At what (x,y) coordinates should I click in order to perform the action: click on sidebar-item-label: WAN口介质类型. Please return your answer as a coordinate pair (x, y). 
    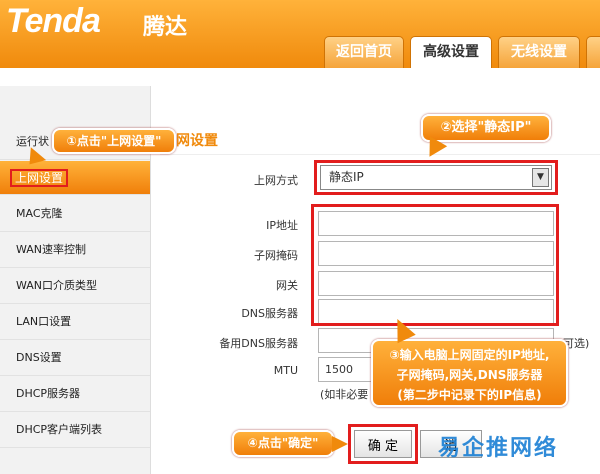
    Looking at the image, I should click on (57, 285).